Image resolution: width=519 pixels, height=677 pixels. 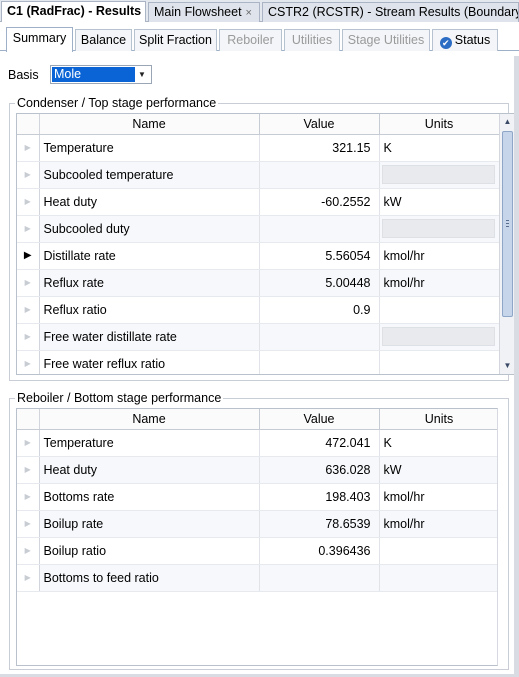 What do you see at coordinates (149, 229) in the screenshot?
I see `row-name: Subcooled duty` at bounding box center [149, 229].